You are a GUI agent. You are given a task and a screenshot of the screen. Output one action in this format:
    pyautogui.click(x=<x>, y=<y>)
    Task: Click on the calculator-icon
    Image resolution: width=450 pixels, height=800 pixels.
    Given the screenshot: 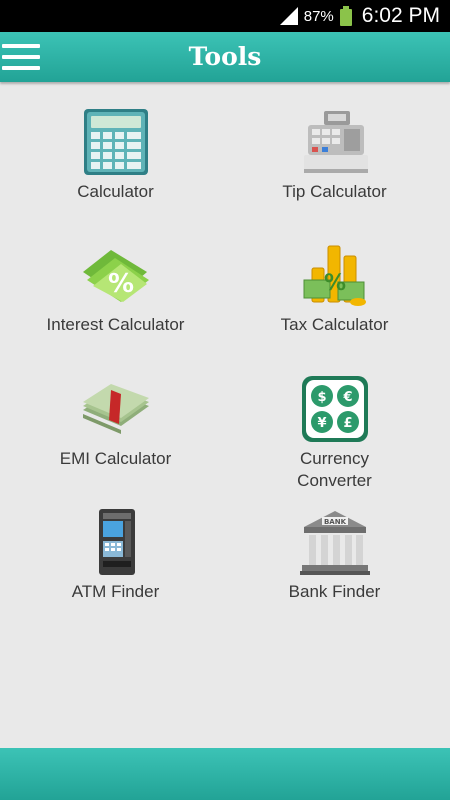 What is the action you would take?
    pyautogui.click(x=115, y=142)
    